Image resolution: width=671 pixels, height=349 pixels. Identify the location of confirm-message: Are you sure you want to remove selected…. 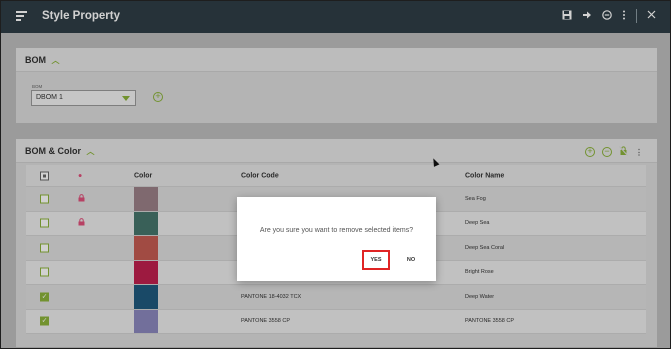
(336, 230).